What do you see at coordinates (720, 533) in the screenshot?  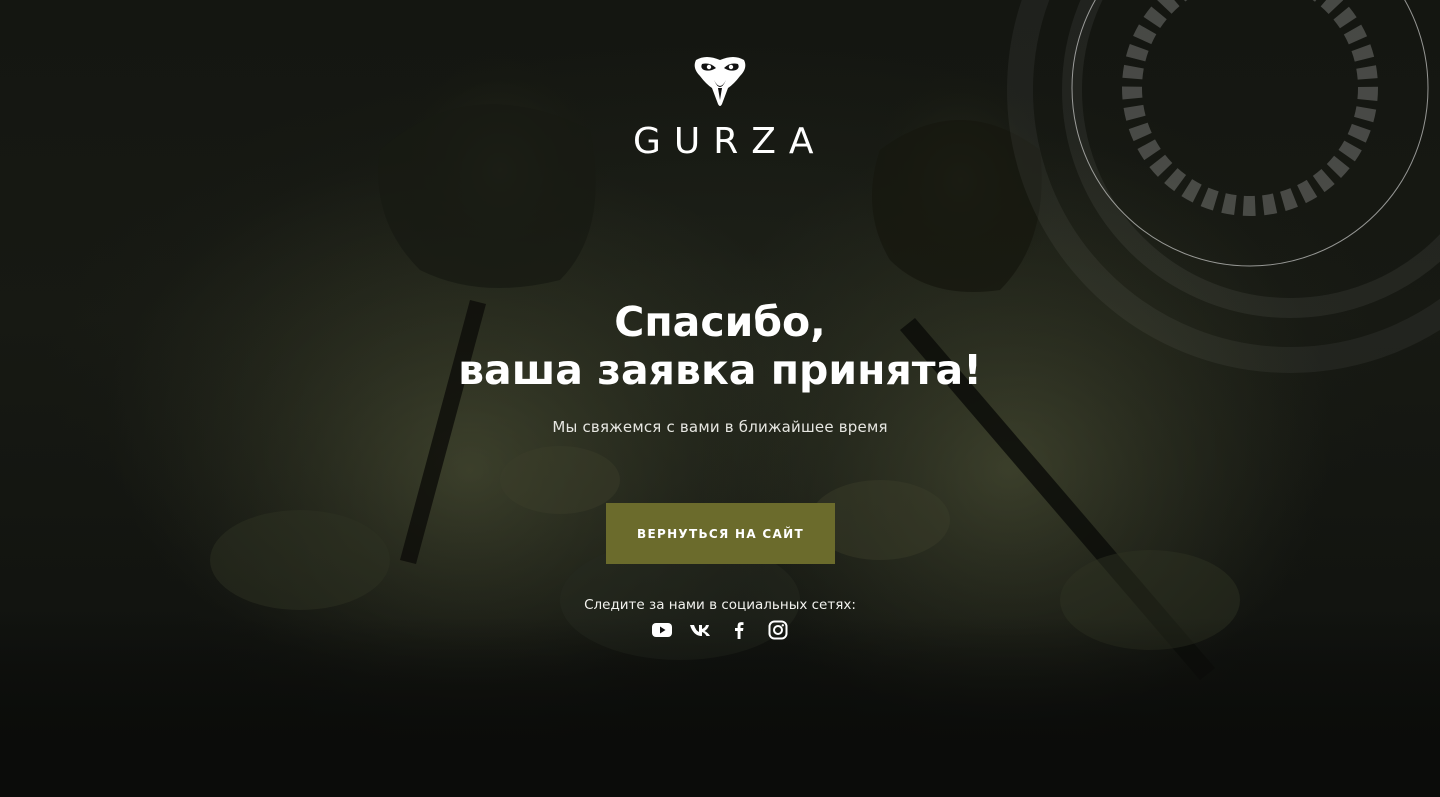 I see `back-to-site-button: ВЕРНУТЬСЯ НА САЙТ` at bounding box center [720, 533].